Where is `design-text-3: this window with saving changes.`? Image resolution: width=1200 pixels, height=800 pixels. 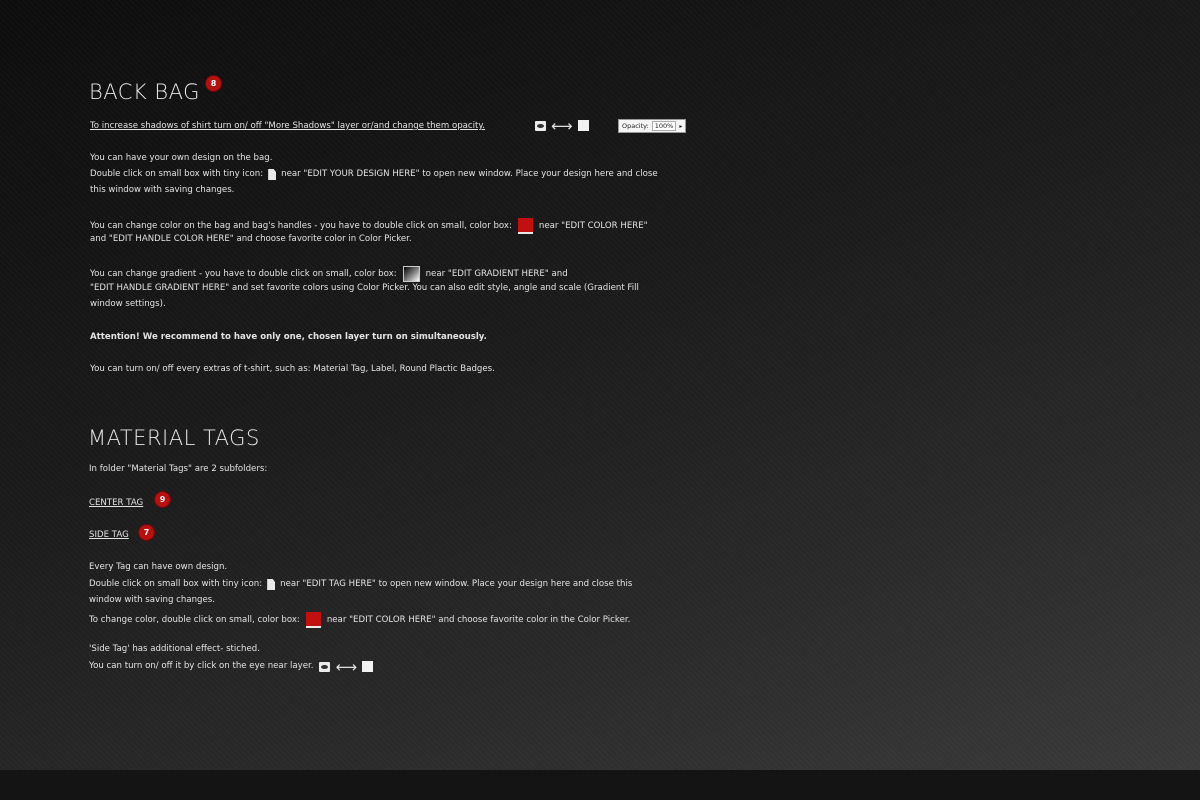 design-text-3: this window with saving changes. is located at coordinates (162, 190).